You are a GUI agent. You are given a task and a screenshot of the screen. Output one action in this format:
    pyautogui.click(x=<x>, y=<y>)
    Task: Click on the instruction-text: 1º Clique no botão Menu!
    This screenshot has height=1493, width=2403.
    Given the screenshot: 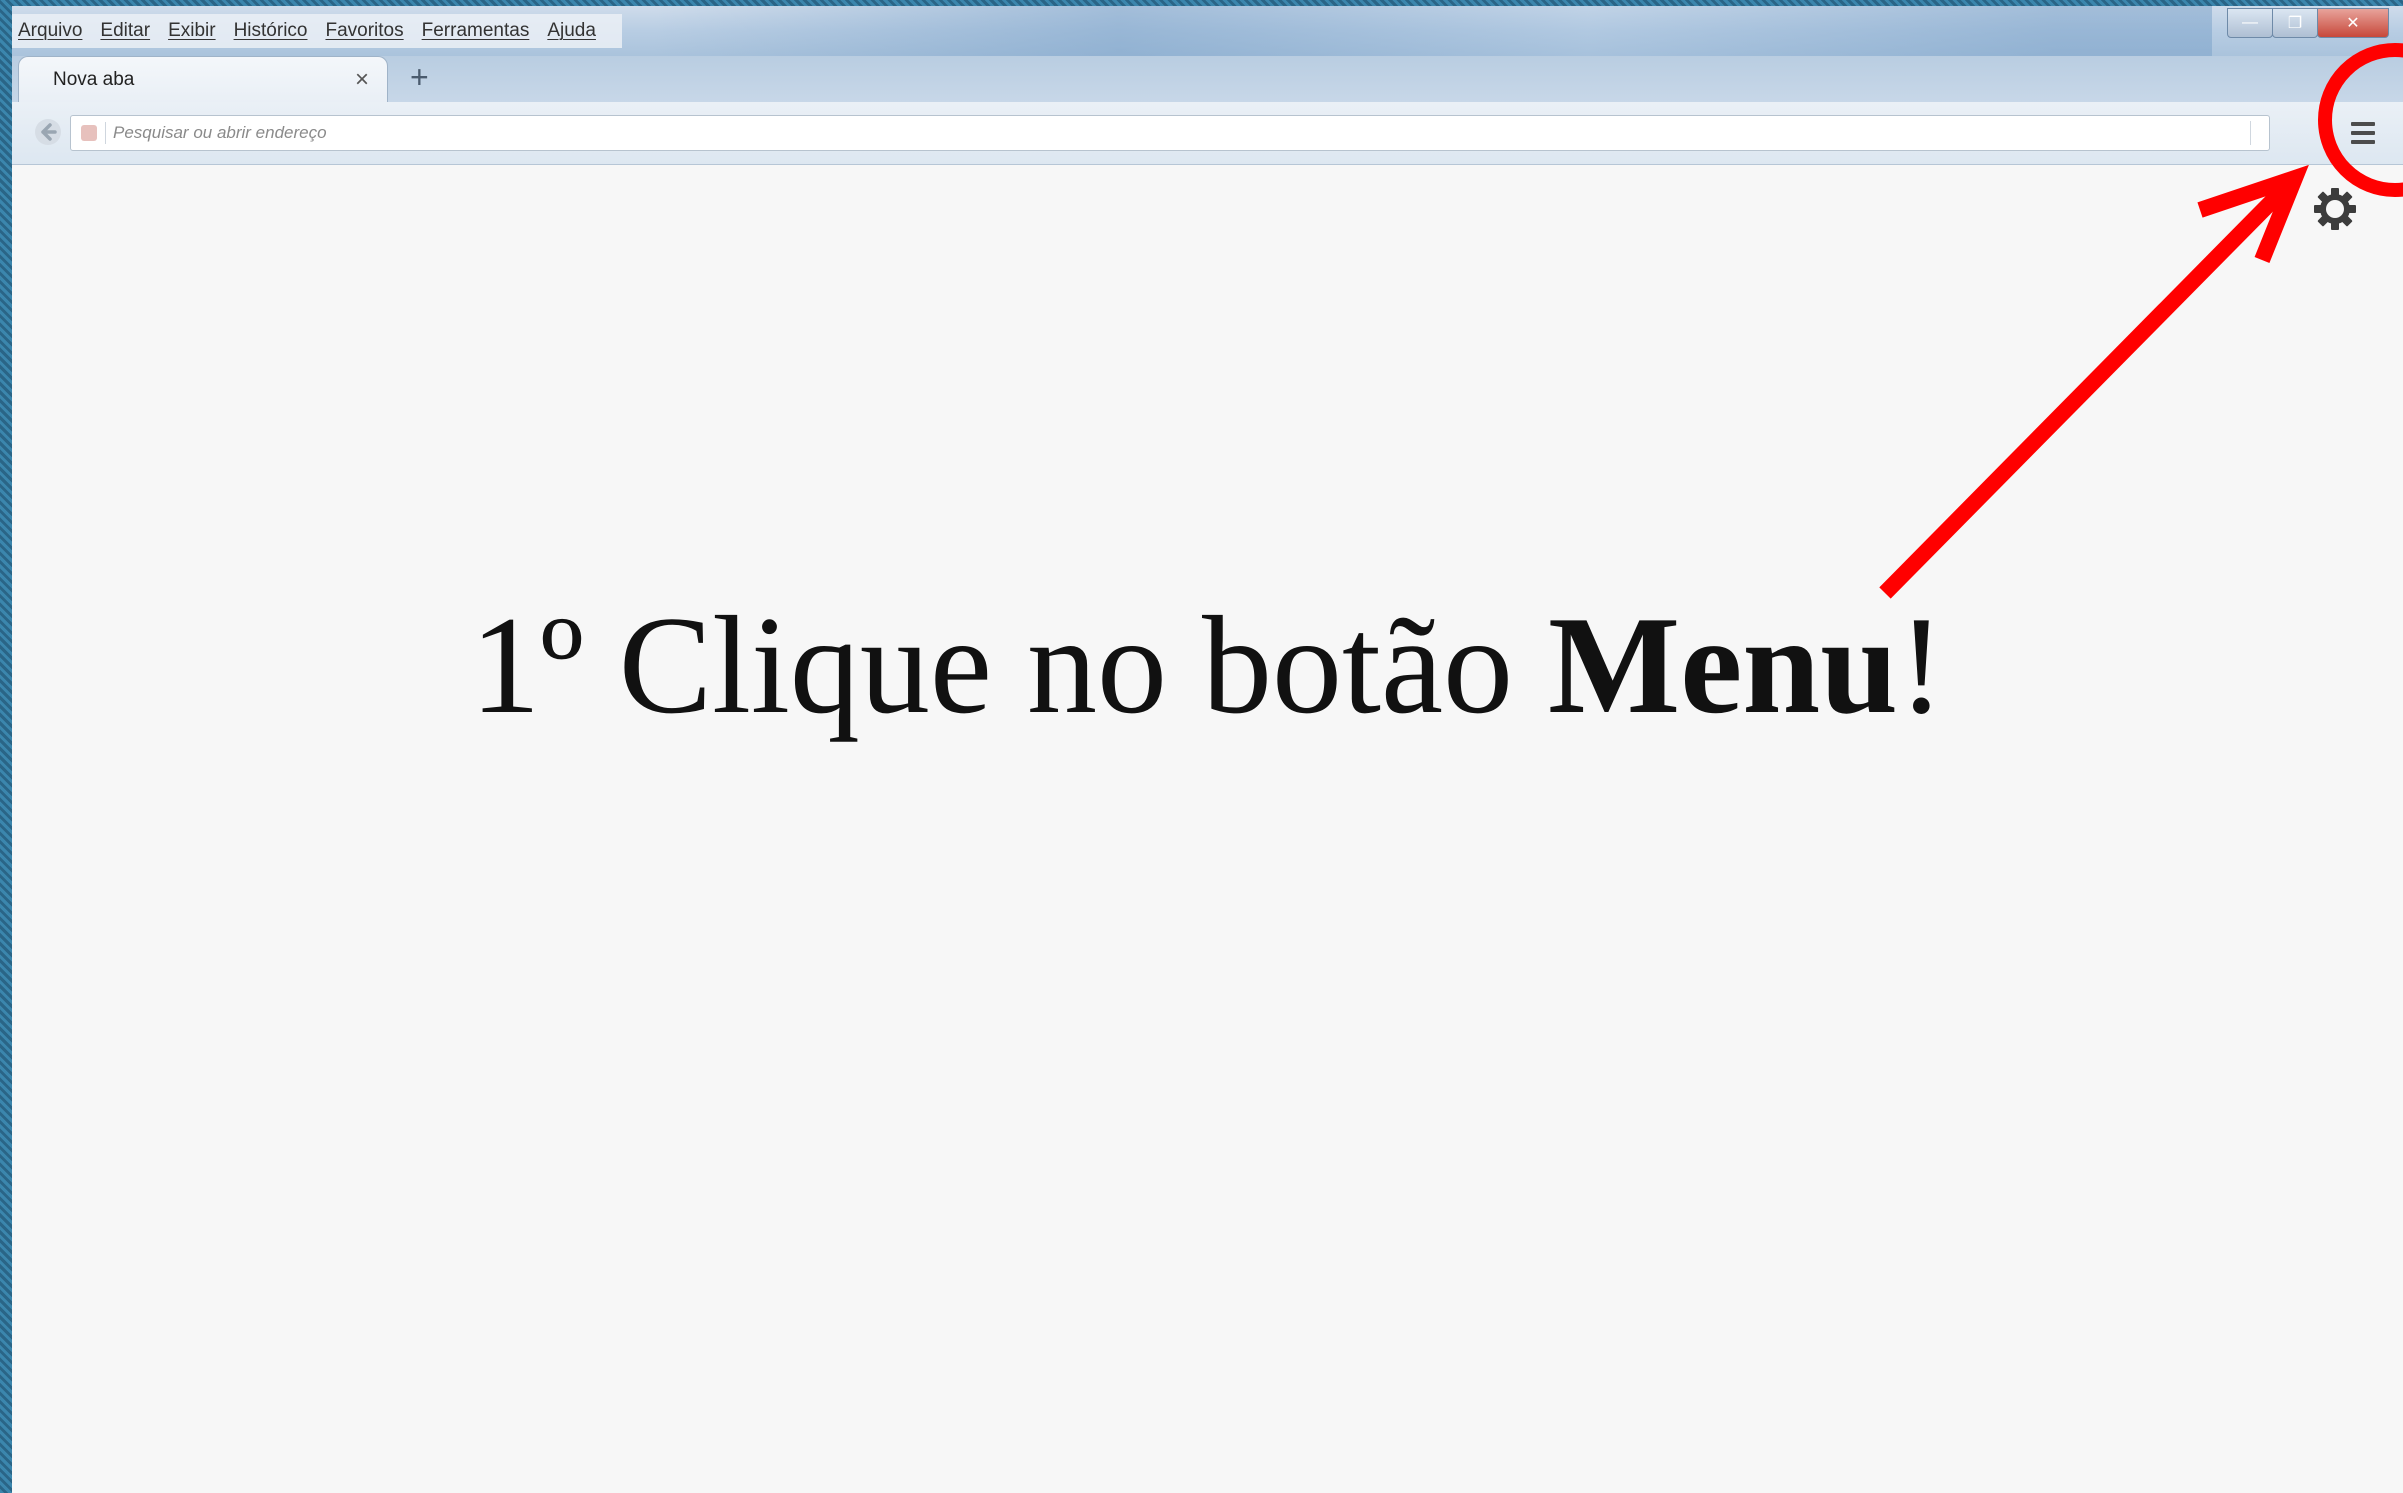 What is the action you would take?
    pyautogui.click(x=1207, y=666)
    